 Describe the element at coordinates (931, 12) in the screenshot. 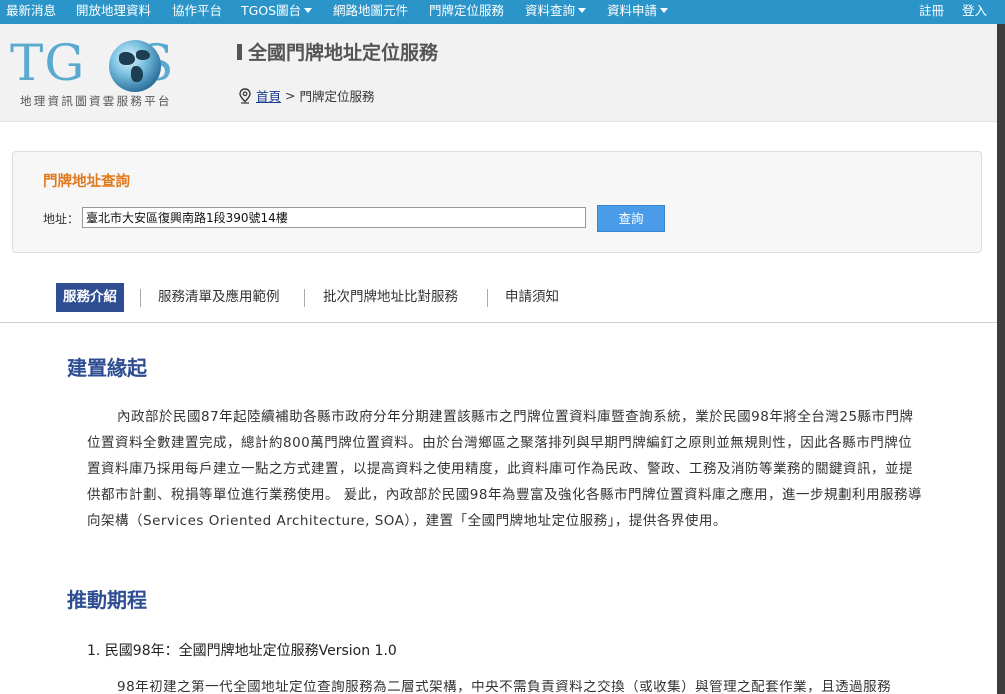

I see `register-link: 註冊` at that location.